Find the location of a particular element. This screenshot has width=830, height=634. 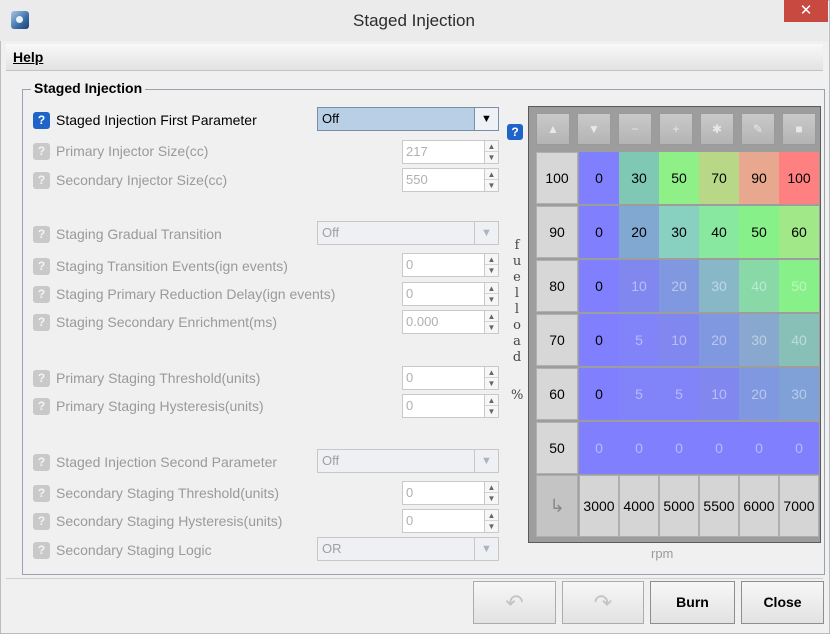

burn-button: Burn is located at coordinates (692, 602).